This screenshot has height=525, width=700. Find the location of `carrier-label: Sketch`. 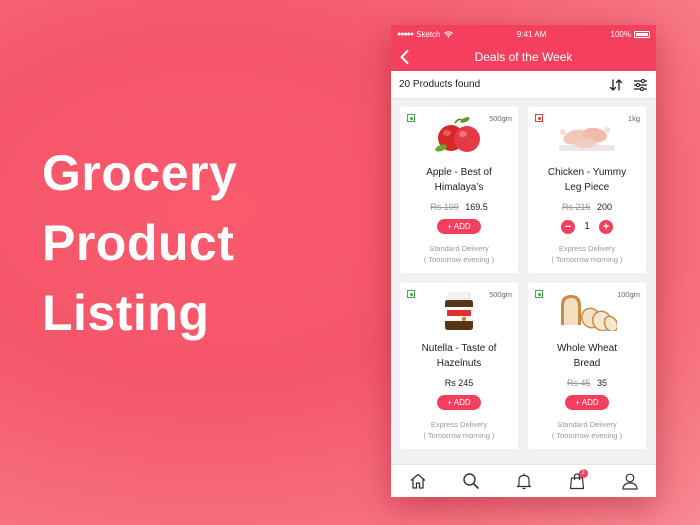

carrier-label: Sketch is located at coordinates (428, 34).